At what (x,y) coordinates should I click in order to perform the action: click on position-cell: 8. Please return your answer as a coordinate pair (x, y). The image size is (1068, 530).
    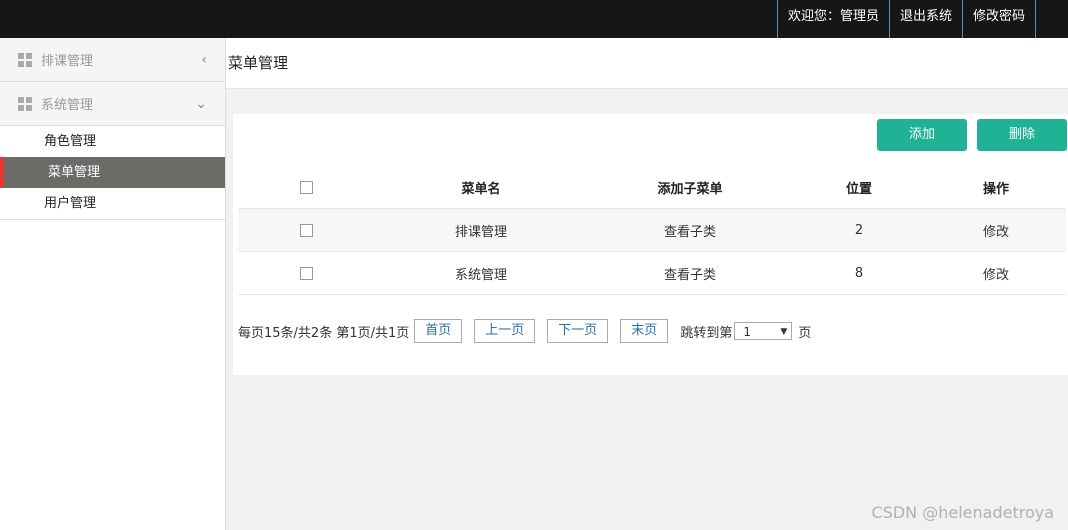
    Looking at the image, I should click on (859, 273).